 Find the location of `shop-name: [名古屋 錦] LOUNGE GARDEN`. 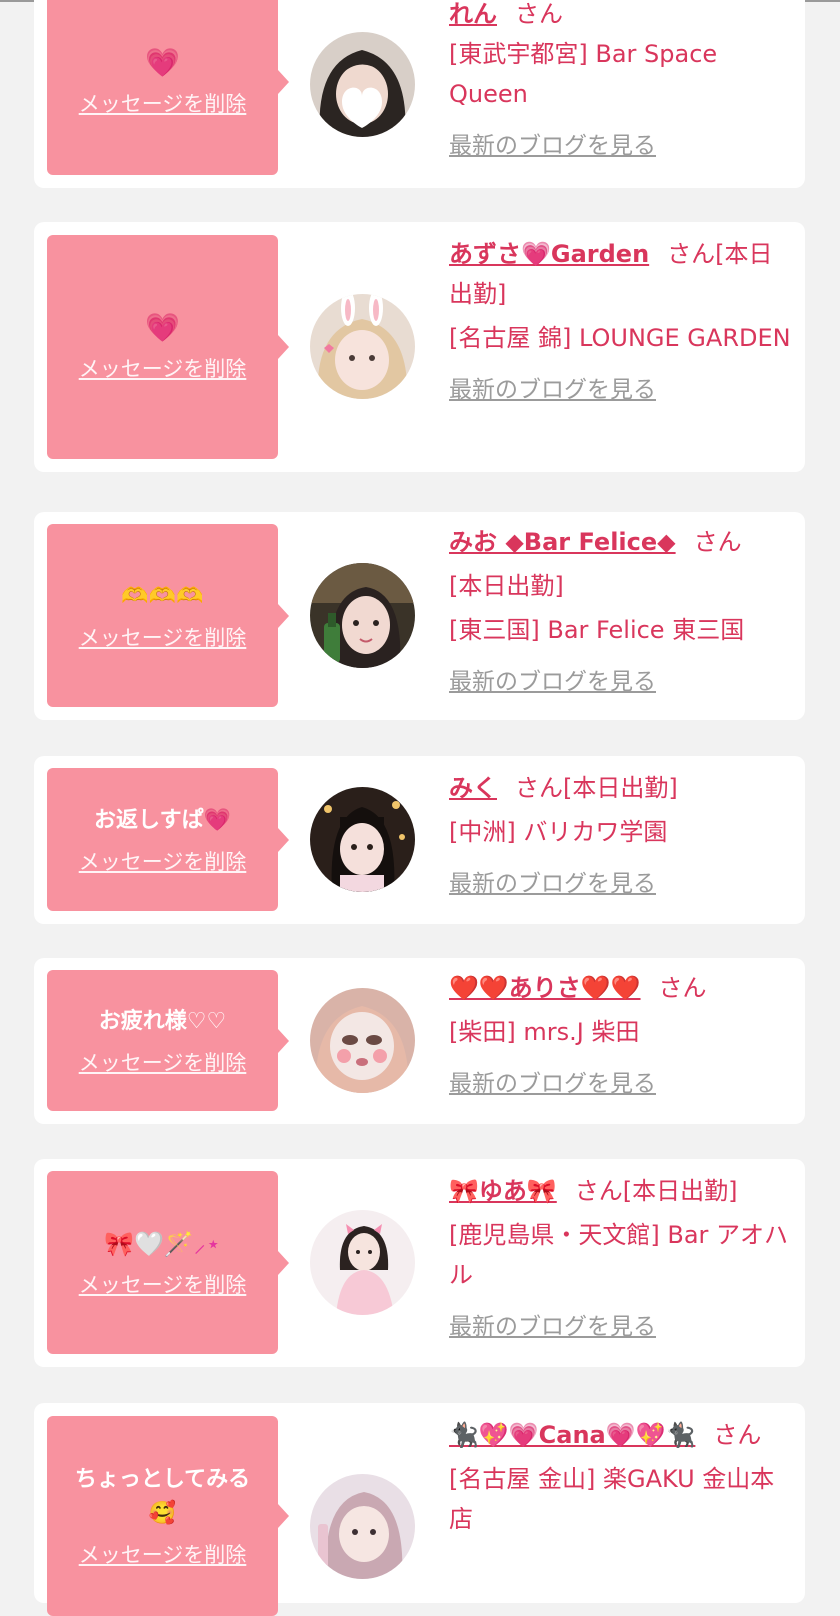

shop-name: [名古屋 錦] LOUNGE GARDEN is located at coordinates (620, 338).